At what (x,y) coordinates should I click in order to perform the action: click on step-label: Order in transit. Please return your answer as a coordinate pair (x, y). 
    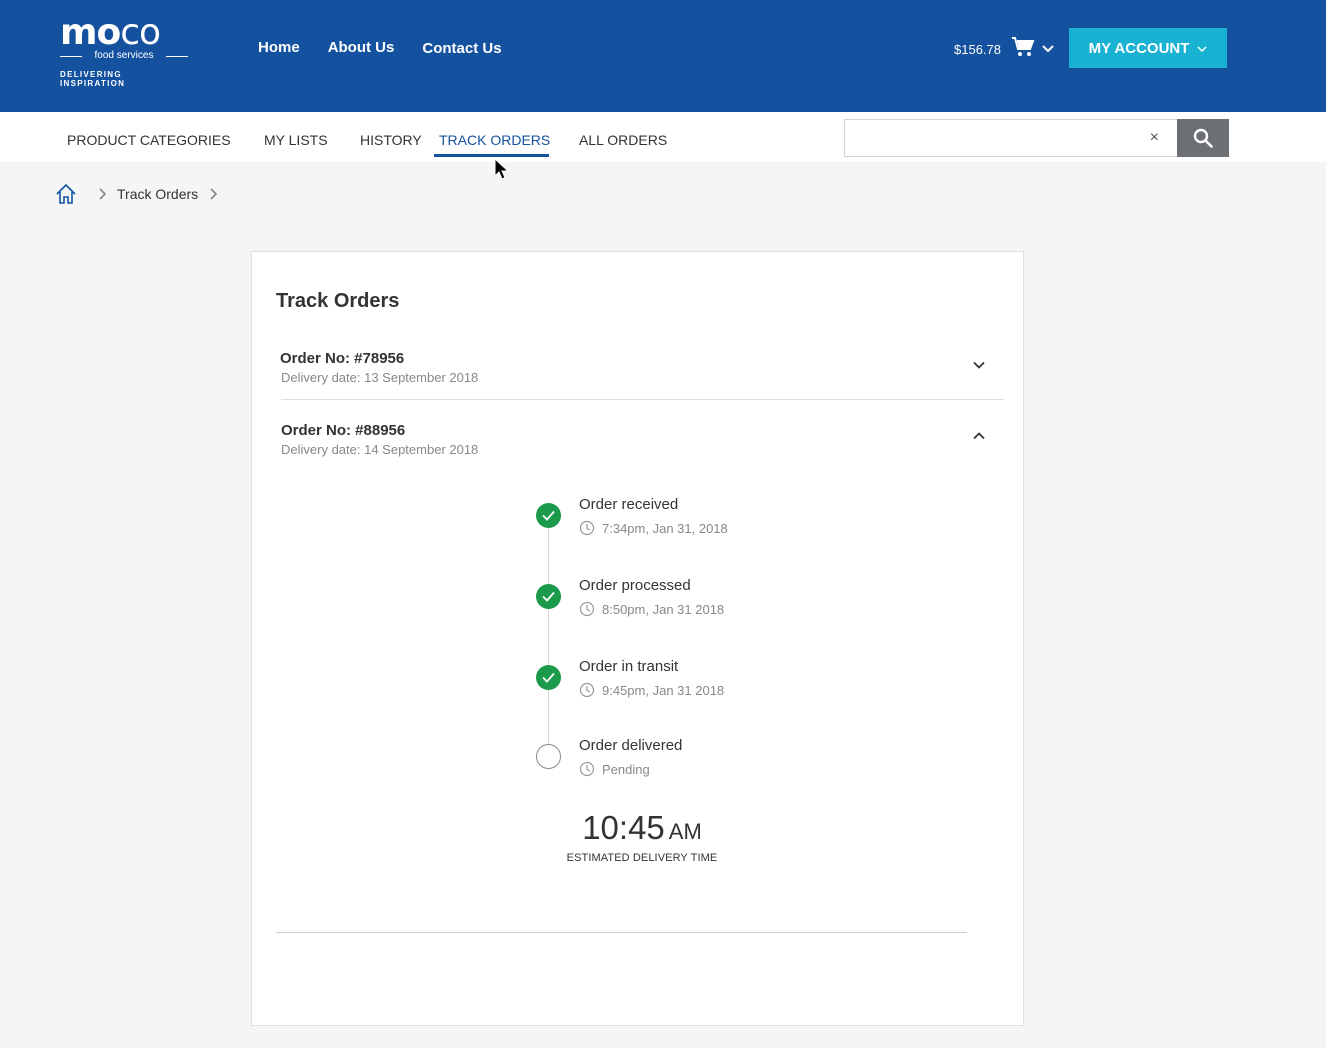
    Looking at the image, I should click on (629, 666).